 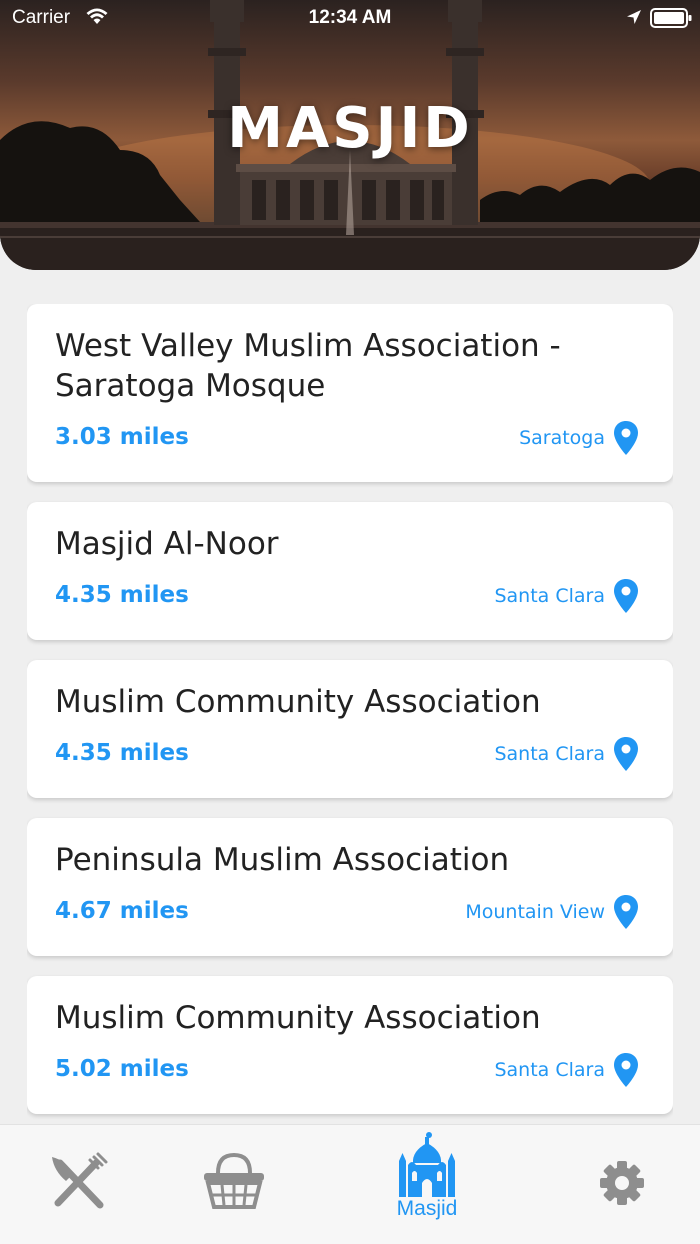 What do you see at coordinates (347, 1076) in the screenshot?
I see `masjid-card-footer: 5.02 miles Santa Clara` at bounding box center [347, 1076].